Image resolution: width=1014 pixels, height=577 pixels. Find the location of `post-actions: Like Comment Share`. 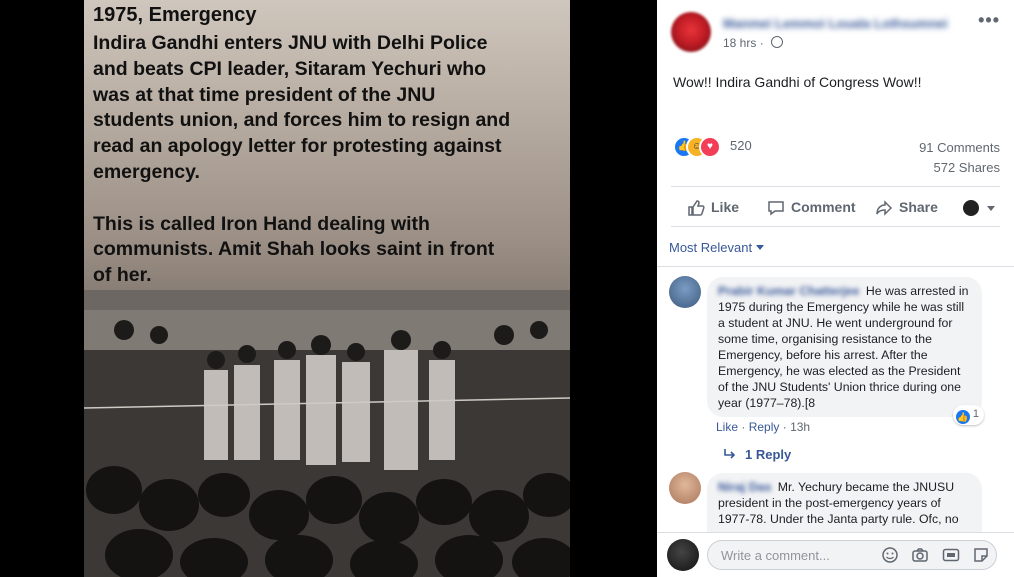

post-actions: Like Comment Share is located at coordinates (835, 207).